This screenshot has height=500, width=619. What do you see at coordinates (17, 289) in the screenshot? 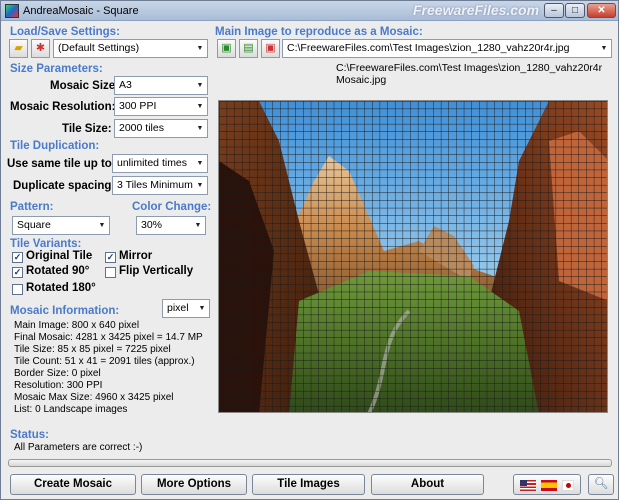
I see `rotated-180-checkbox` at bounding box center [17, 289].